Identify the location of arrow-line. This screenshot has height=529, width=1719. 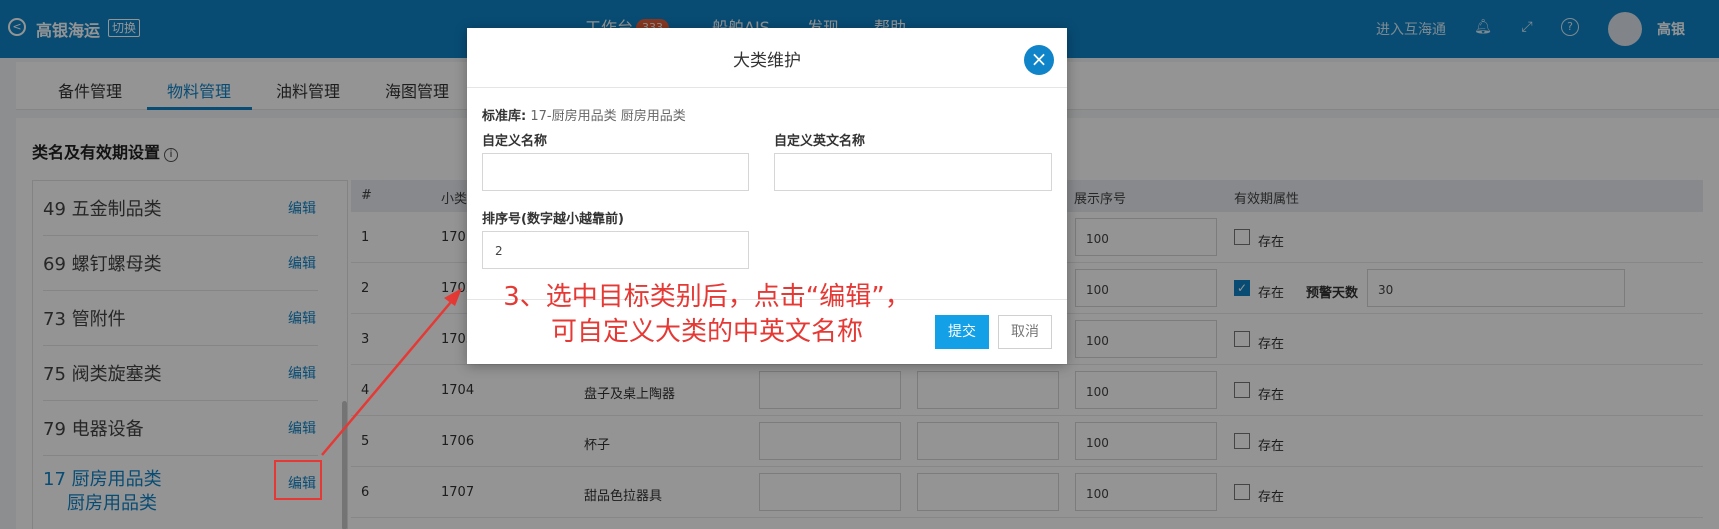
(389, 375).